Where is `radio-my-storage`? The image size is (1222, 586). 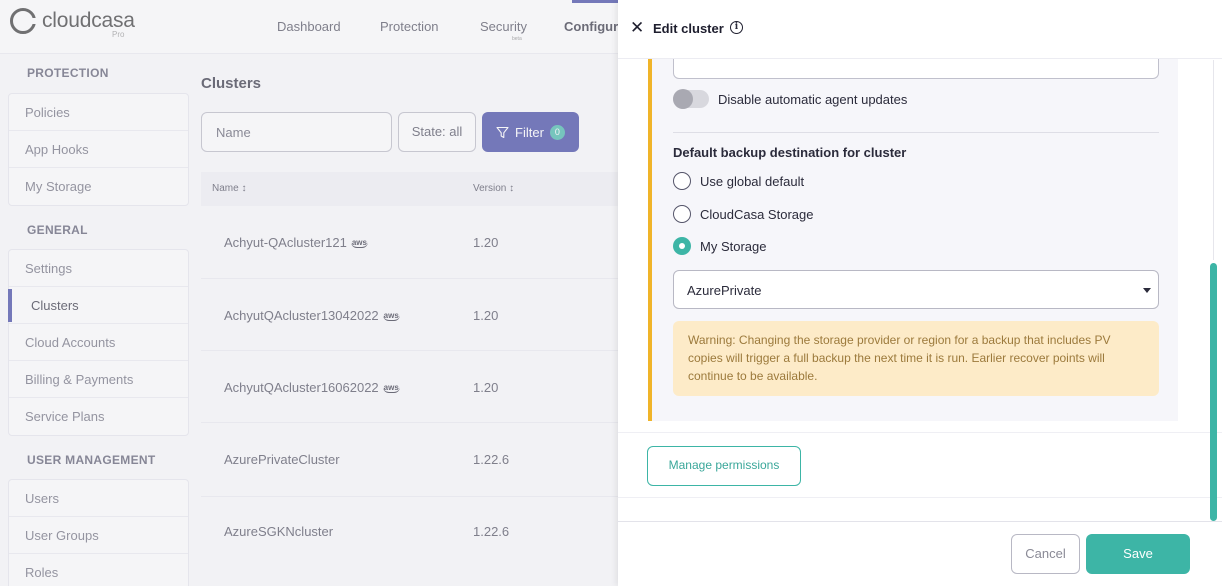
radio-my-storage is located at coordinates (682, 246).